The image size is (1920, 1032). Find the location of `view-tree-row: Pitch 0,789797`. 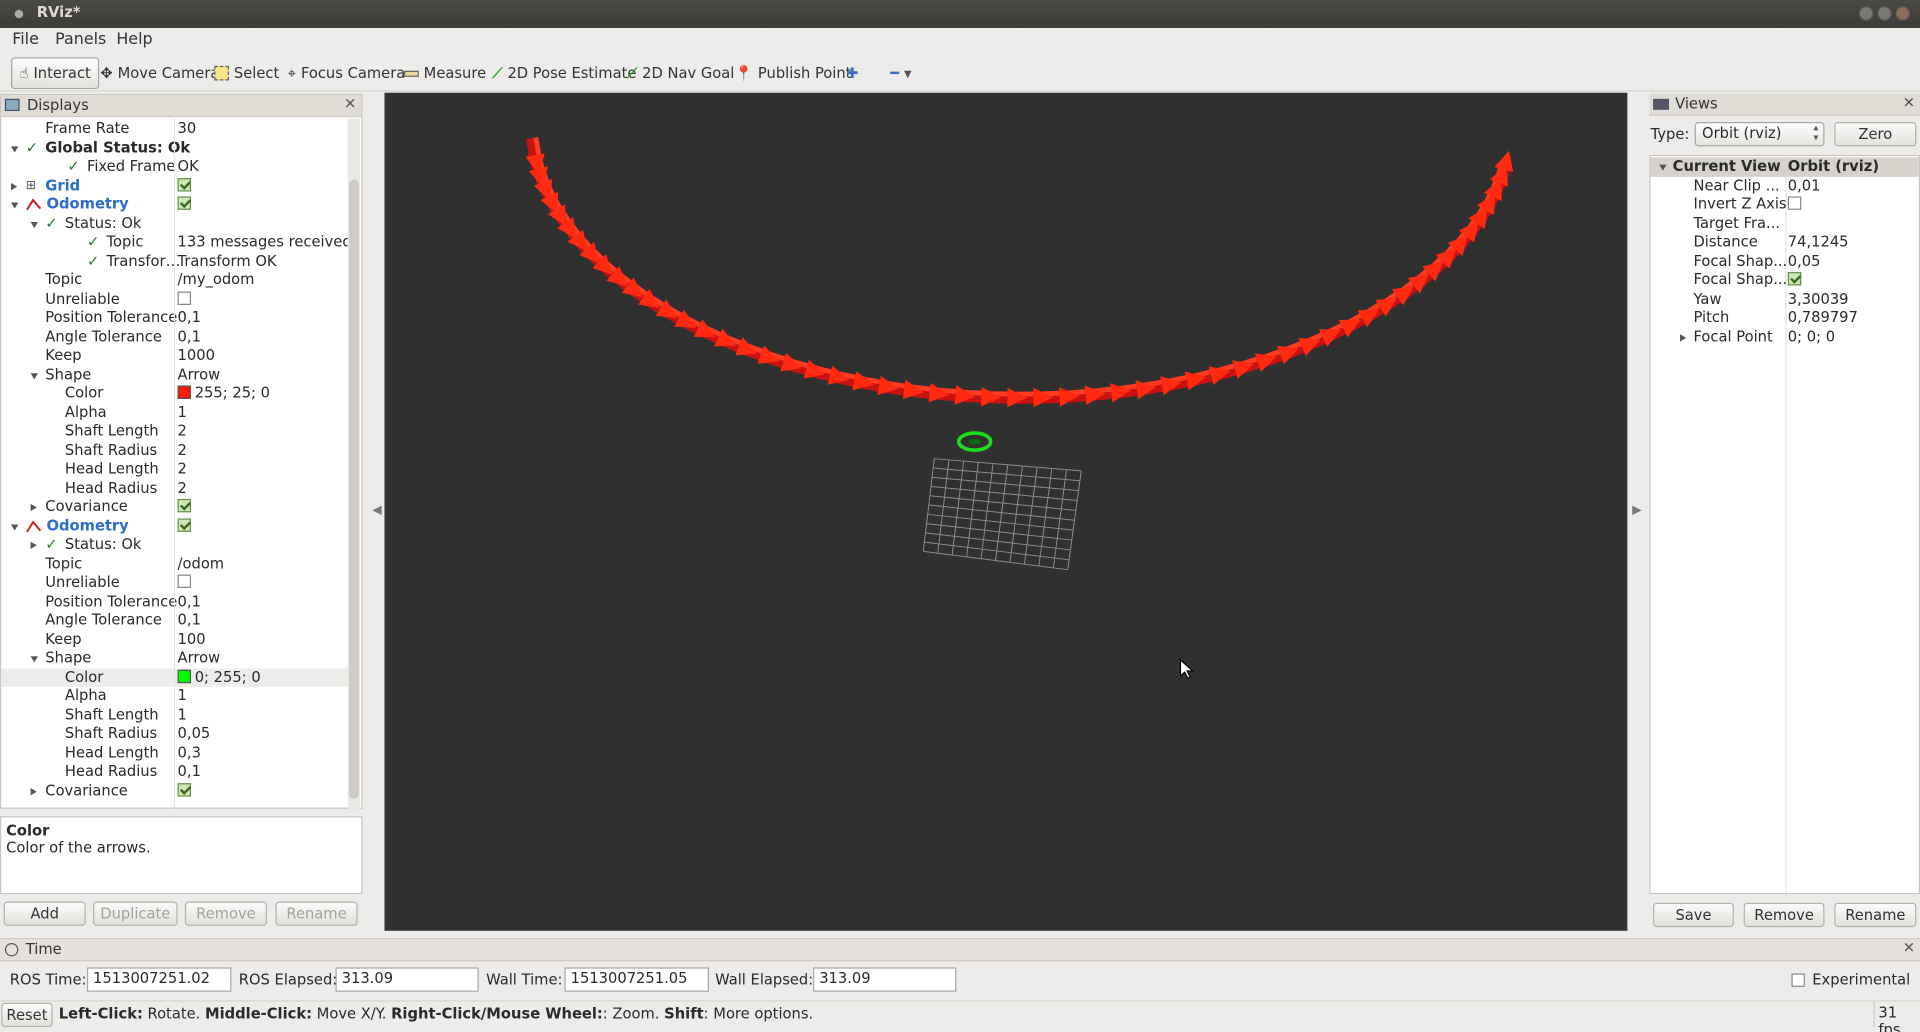

view-tree-row: Pitch 0,789797 is located at coordinates (1785, 318).